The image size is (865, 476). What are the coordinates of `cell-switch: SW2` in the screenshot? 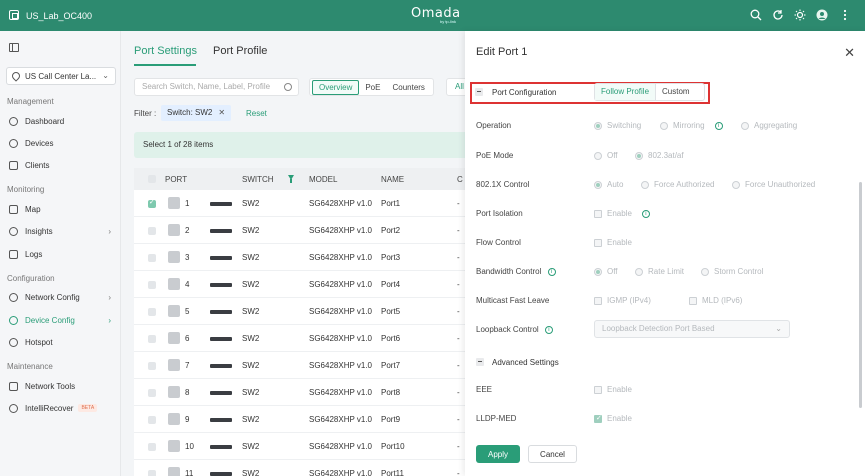 It's located at (251, 472).